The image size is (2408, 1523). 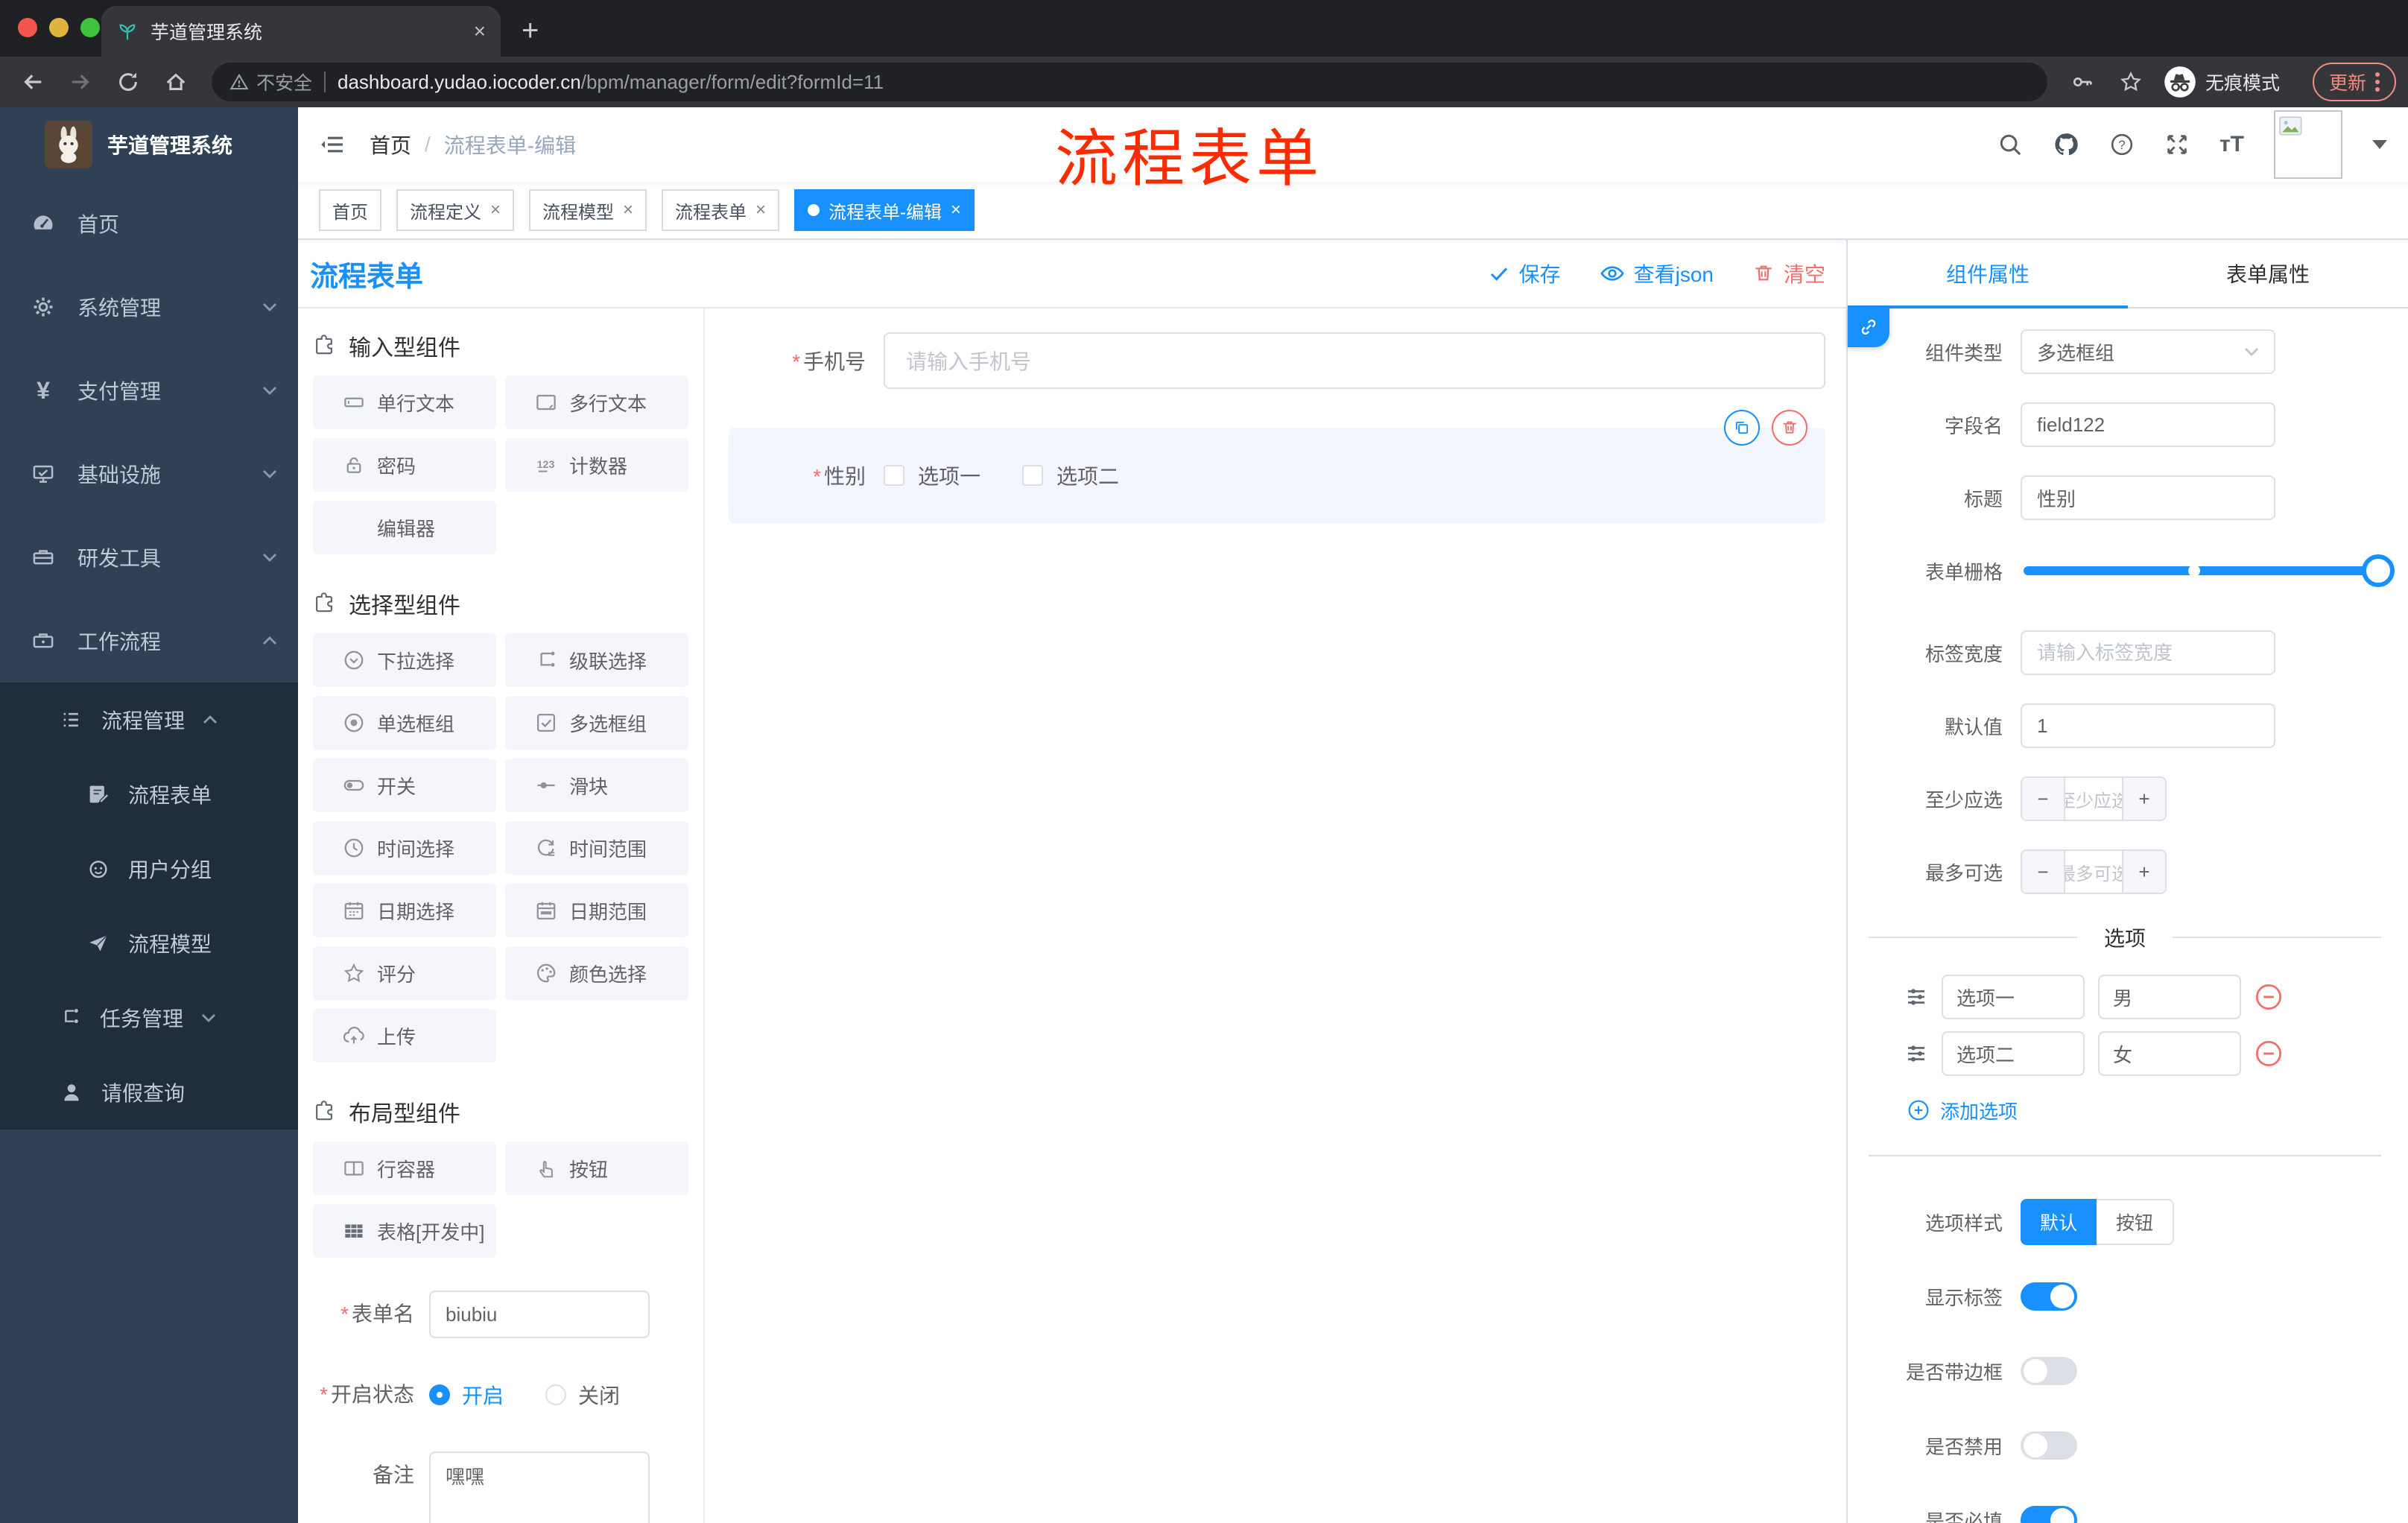 I want to click on sidebar-item-dev-tools: 研发工具, so click(x=149, y=558).